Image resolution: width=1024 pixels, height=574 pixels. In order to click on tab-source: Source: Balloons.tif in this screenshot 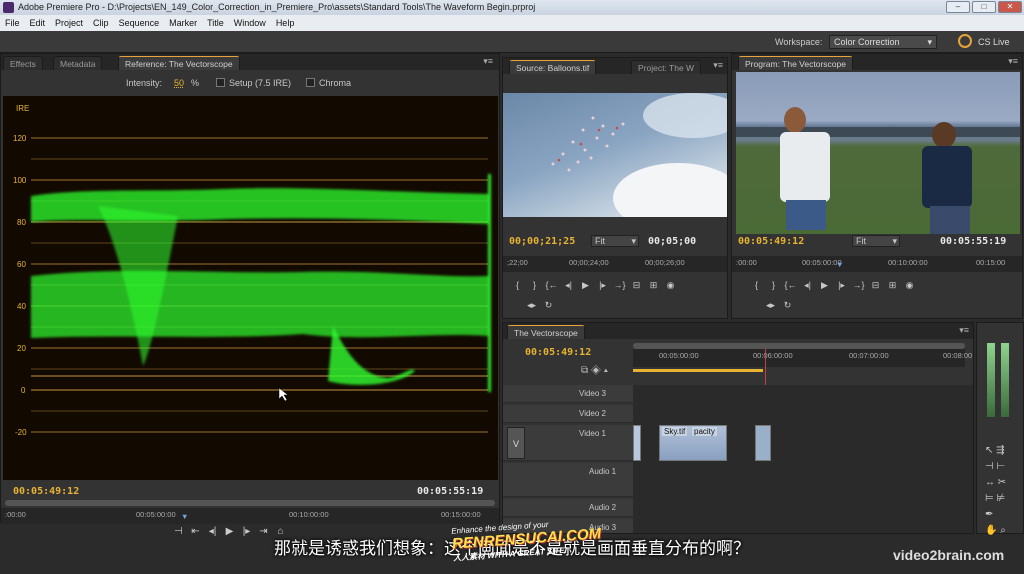, I will do `click(553, 67)`.